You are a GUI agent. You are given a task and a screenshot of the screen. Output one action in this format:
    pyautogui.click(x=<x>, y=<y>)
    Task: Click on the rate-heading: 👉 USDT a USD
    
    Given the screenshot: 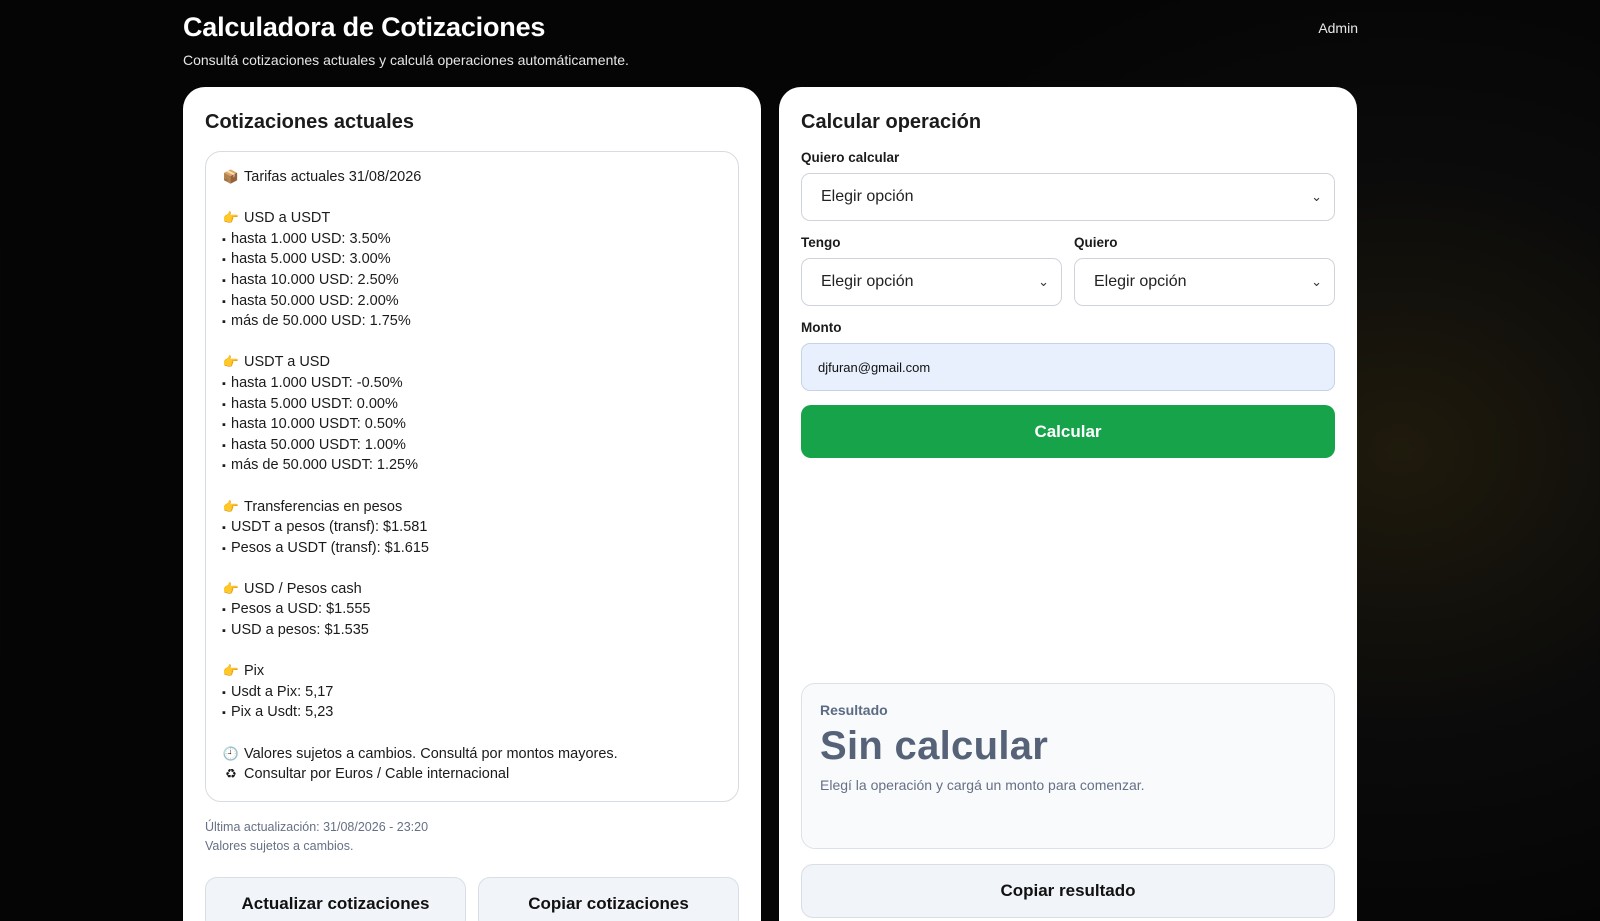 What is the action you would take?
    pyautogui.click(x=472, y=362)
    